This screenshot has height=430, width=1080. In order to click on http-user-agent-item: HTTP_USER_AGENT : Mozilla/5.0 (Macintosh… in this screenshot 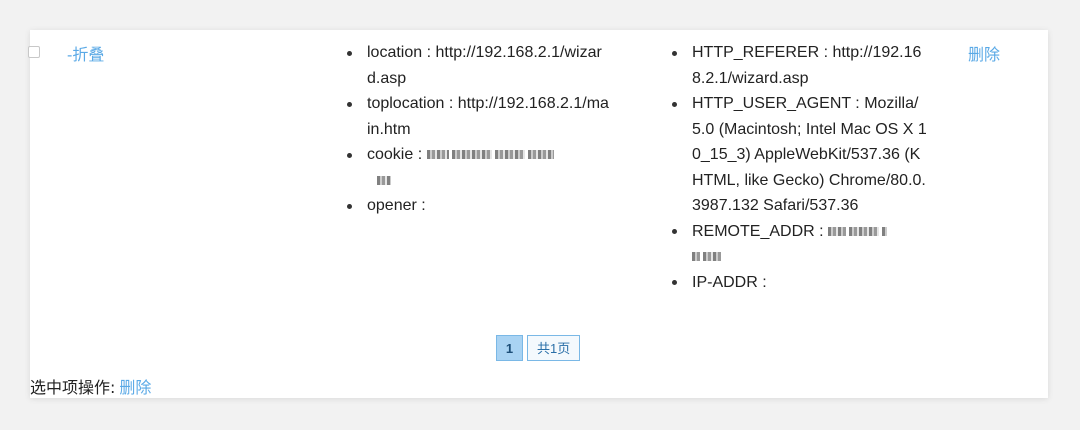, I will do `click(799, 155)`.